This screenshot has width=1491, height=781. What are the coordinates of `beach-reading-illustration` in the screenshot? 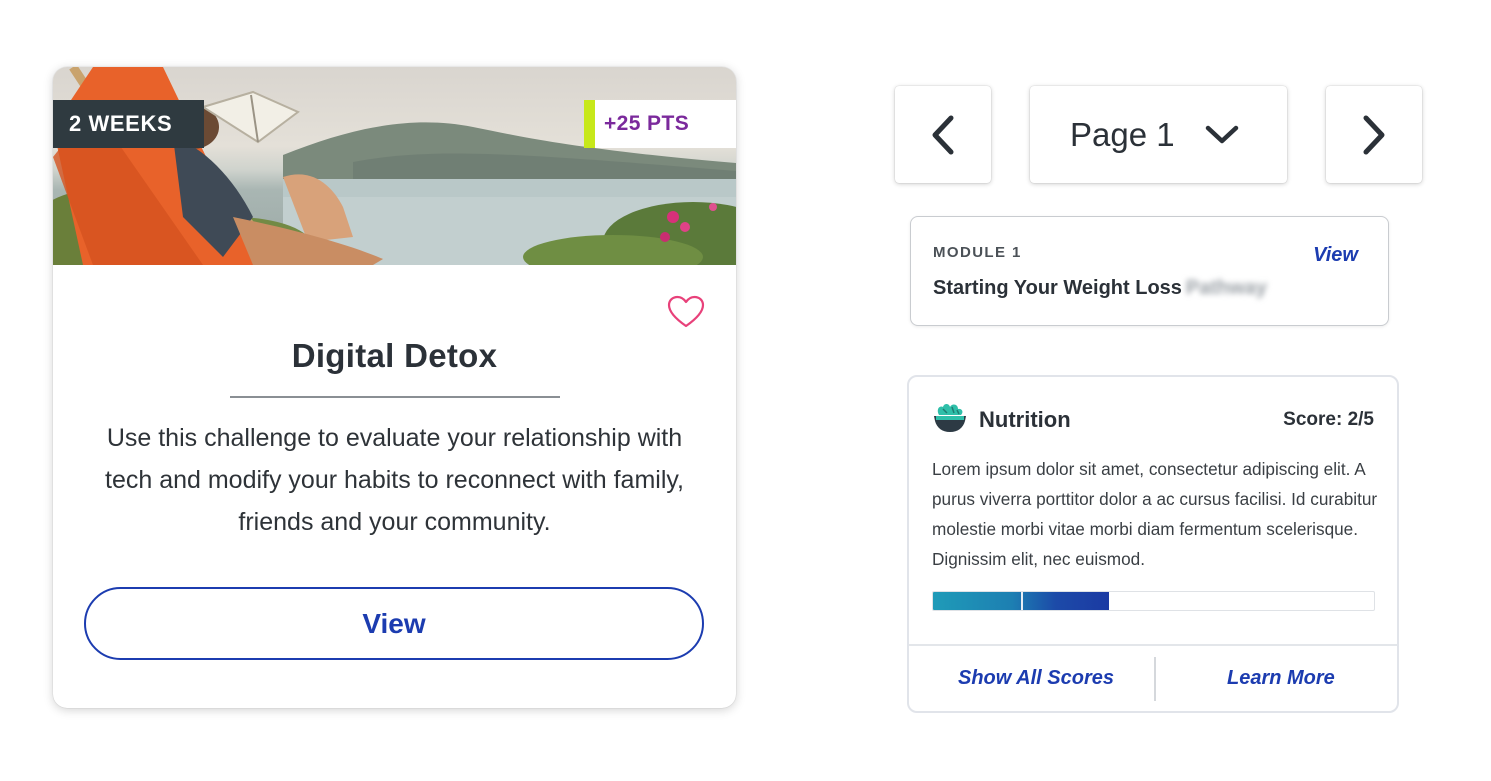 It's located at (394, 166).